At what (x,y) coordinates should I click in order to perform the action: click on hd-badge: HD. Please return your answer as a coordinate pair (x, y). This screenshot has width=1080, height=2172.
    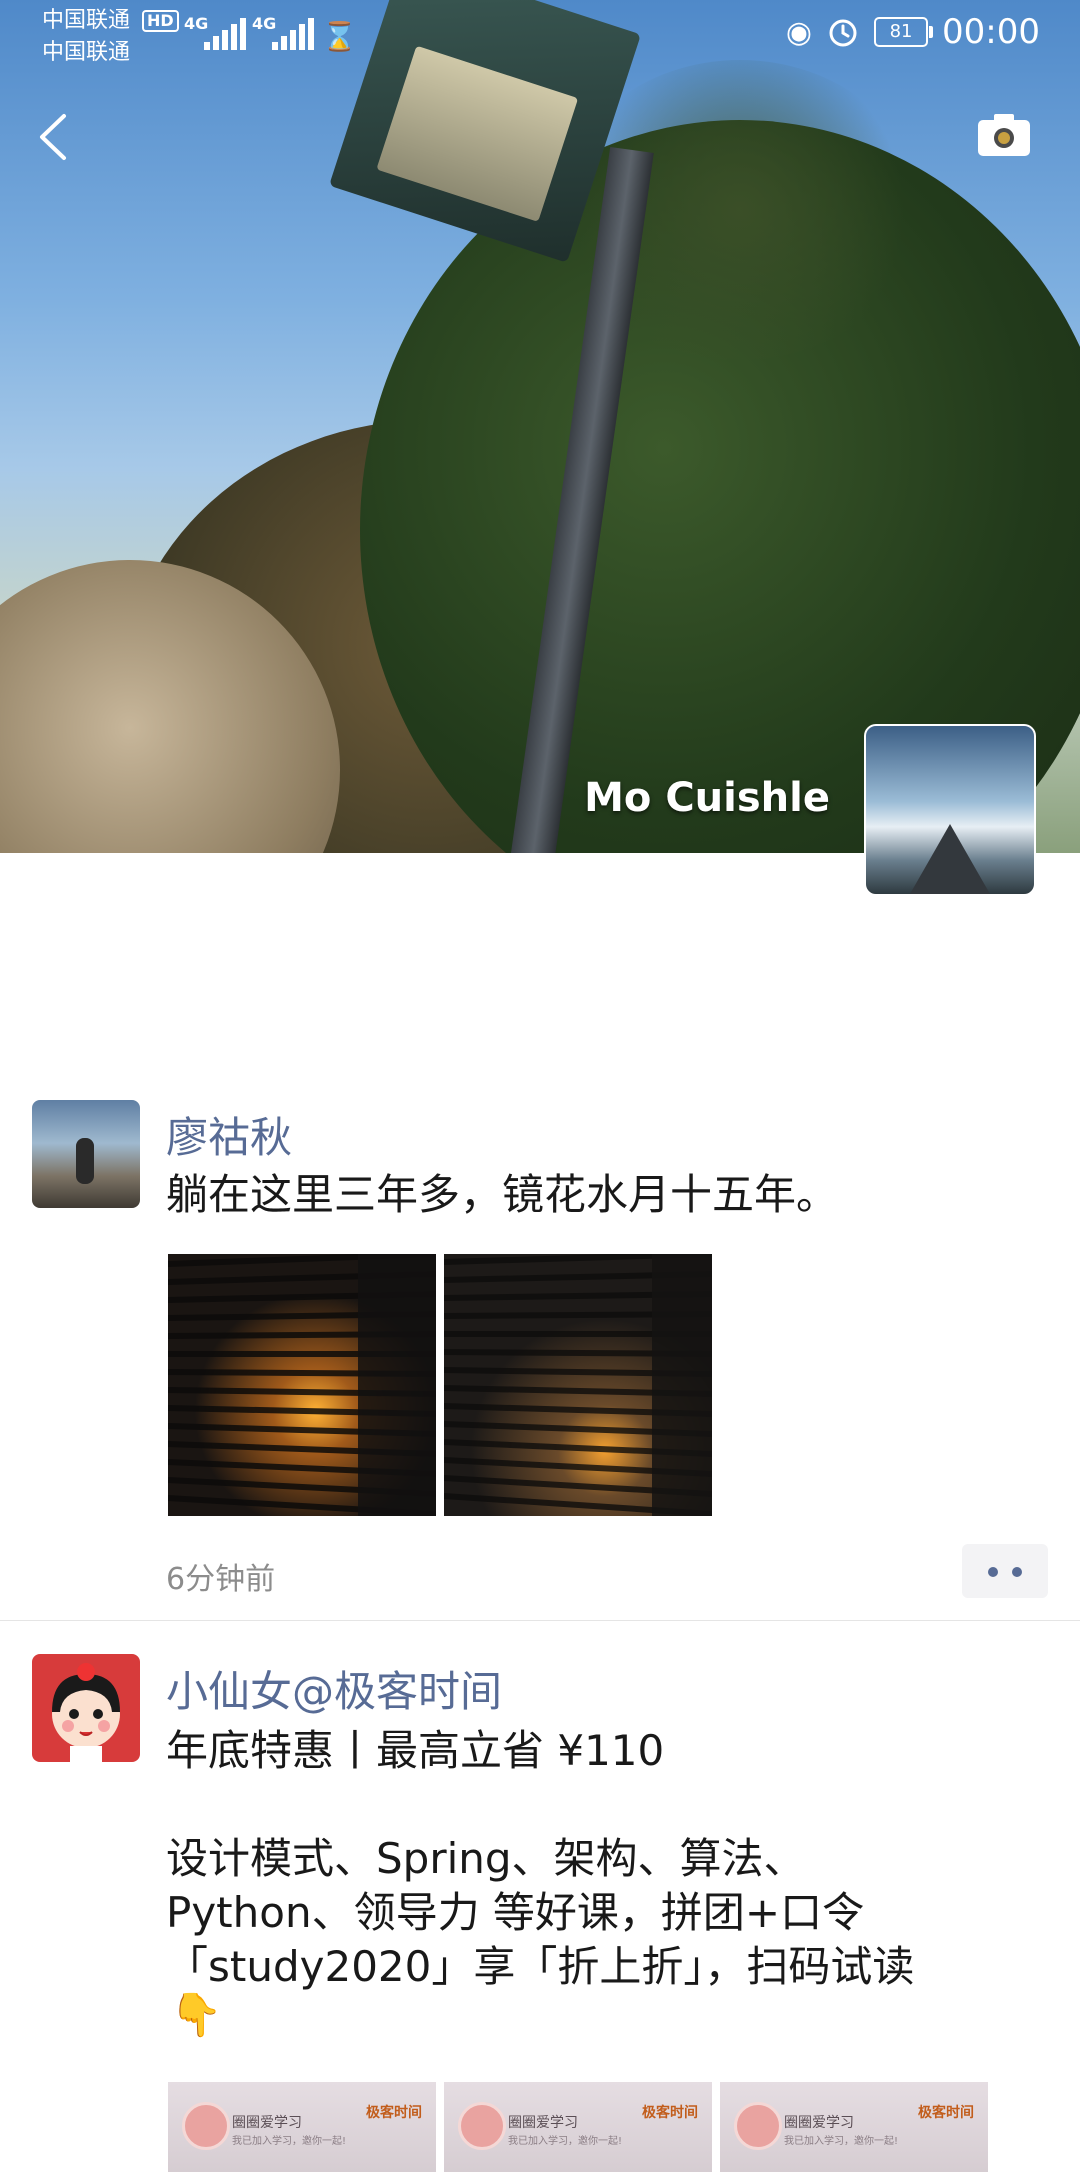
    Looking at the image, I should click on (160, 21).